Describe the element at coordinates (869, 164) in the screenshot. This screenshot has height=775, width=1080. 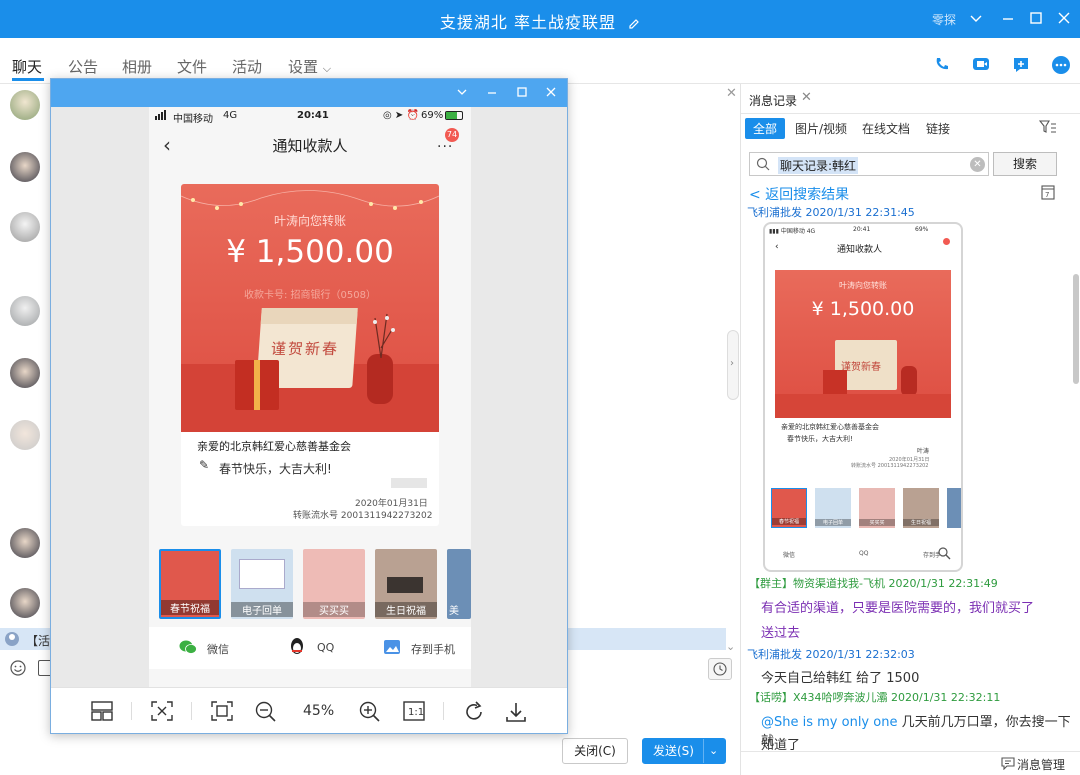
I see `search-input: 聊天记录:韩红 ✕` at that location.